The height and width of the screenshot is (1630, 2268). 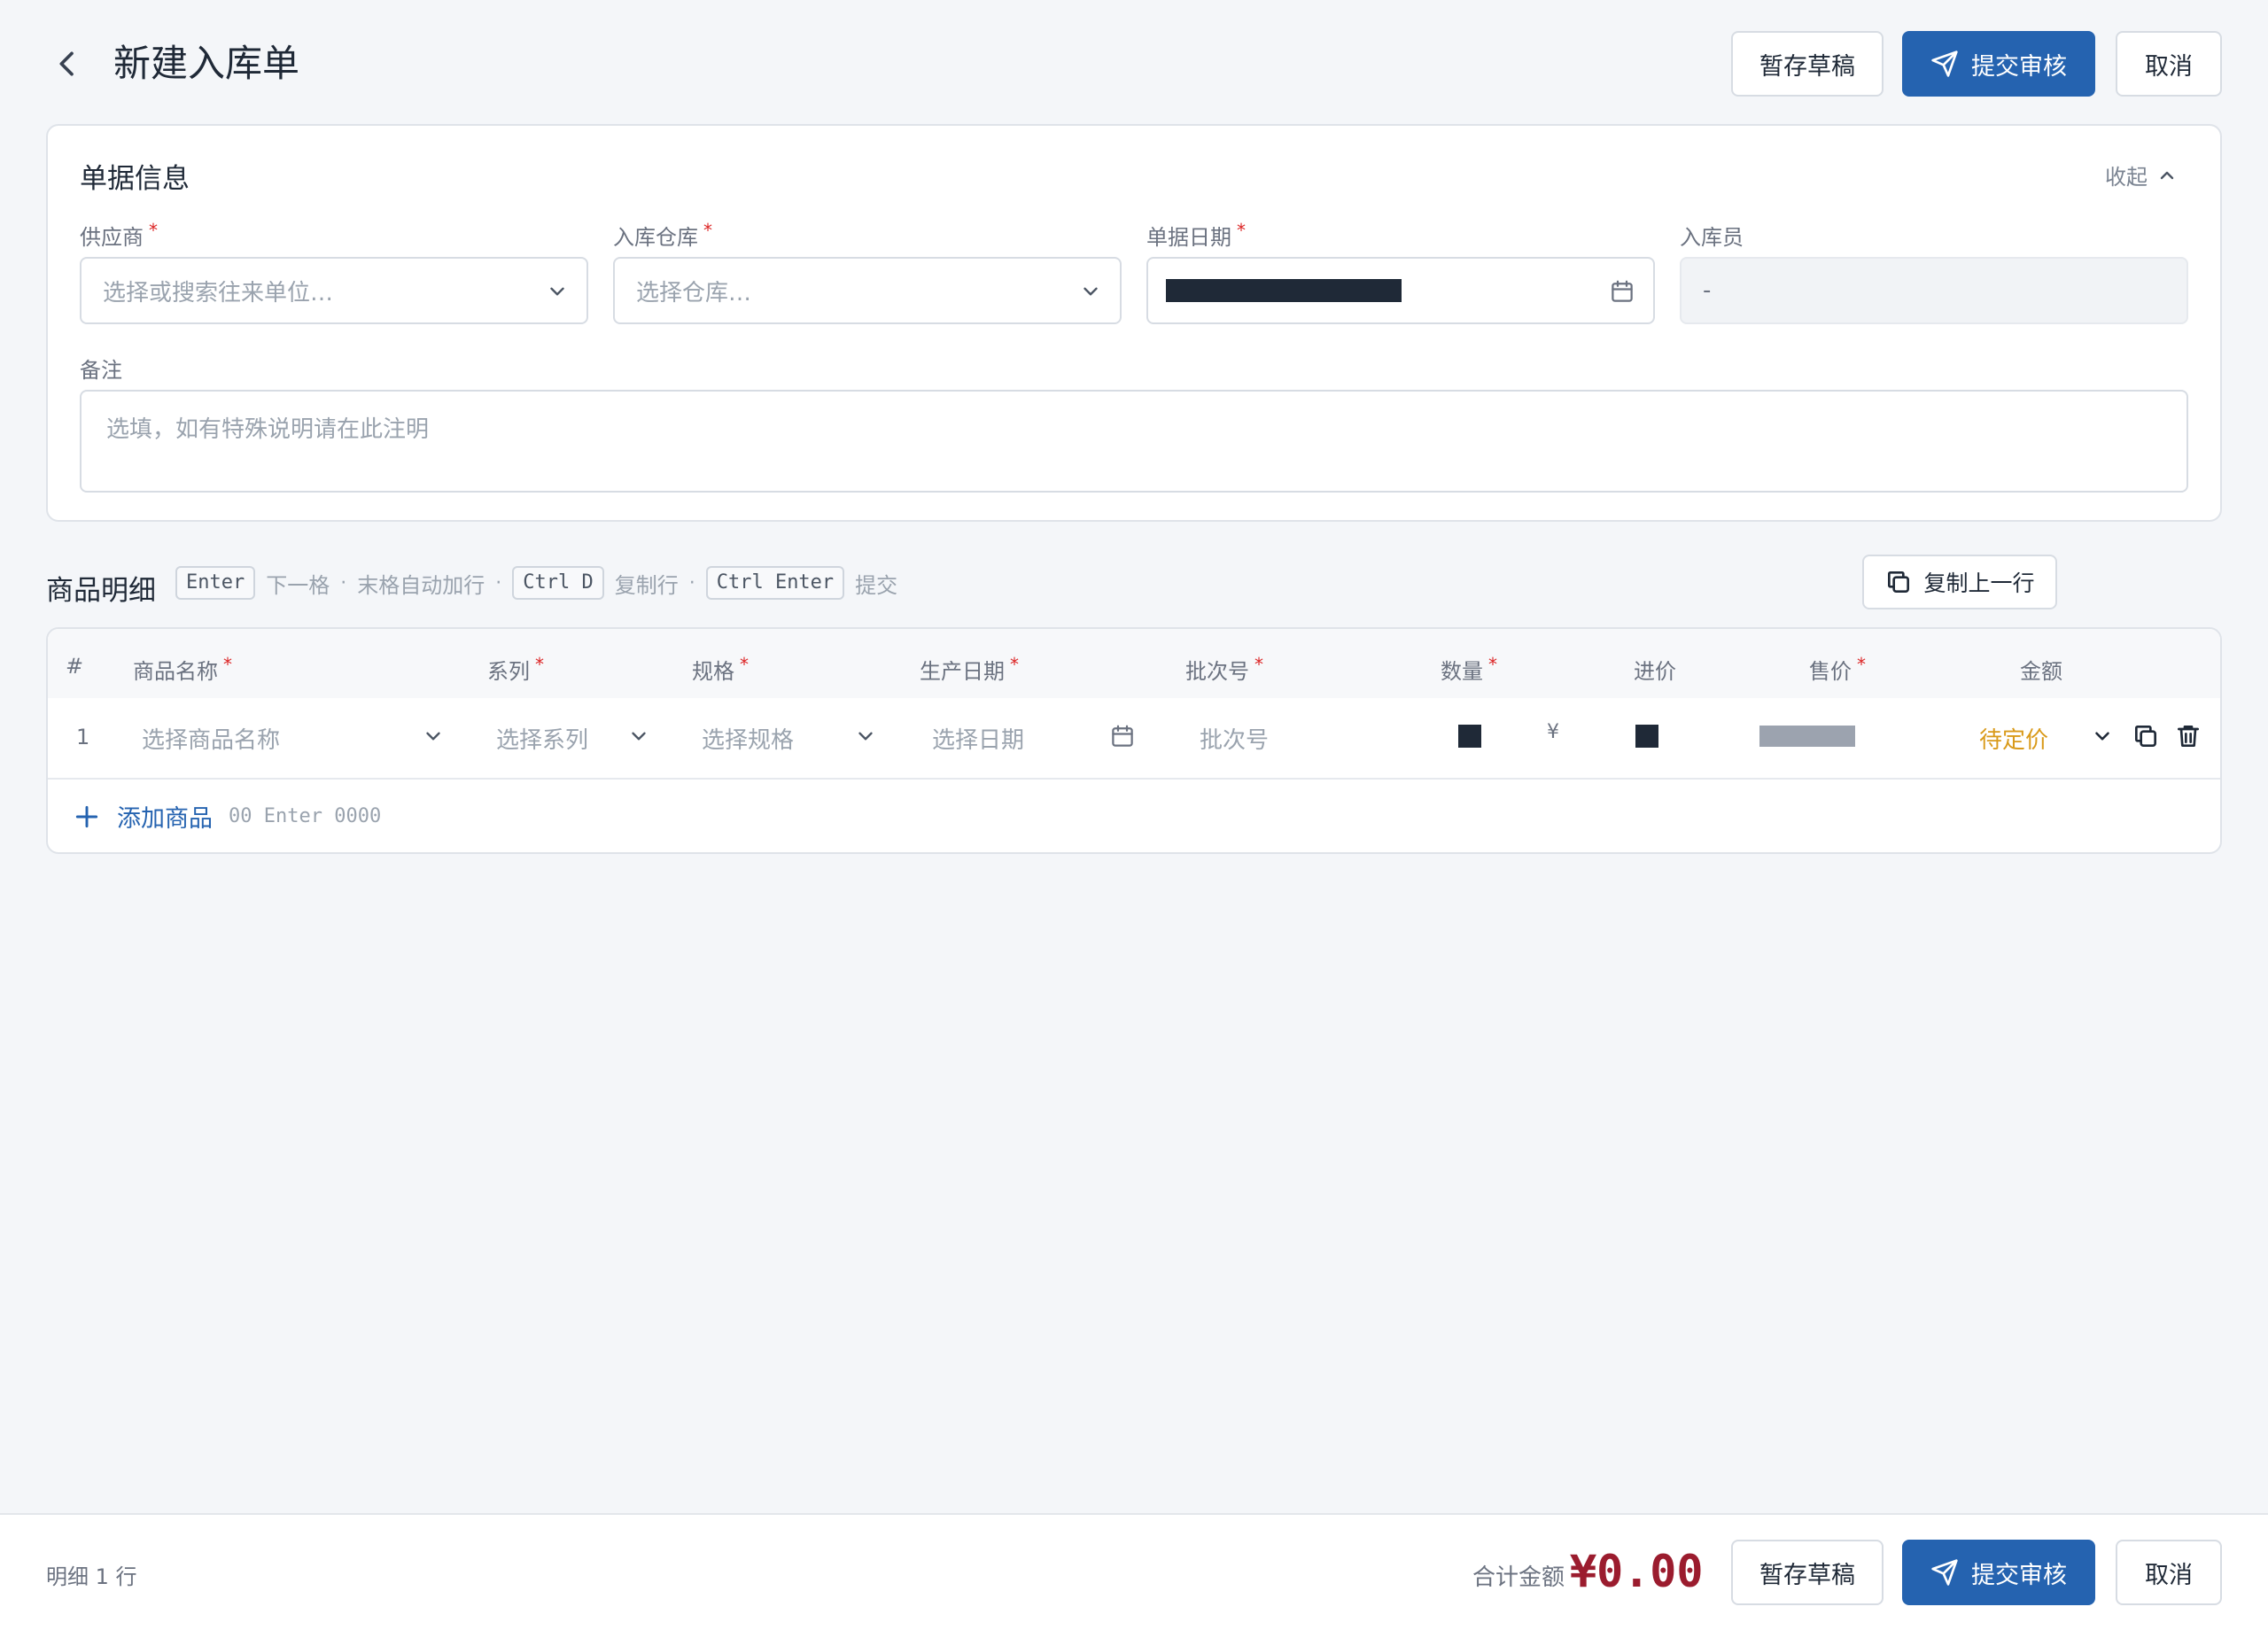 What do you see at coordinates (558, 583) in the screenshot?
I see `shortcut-key-ctrl-d: Ctrl D` at bounding box center [558, 583].